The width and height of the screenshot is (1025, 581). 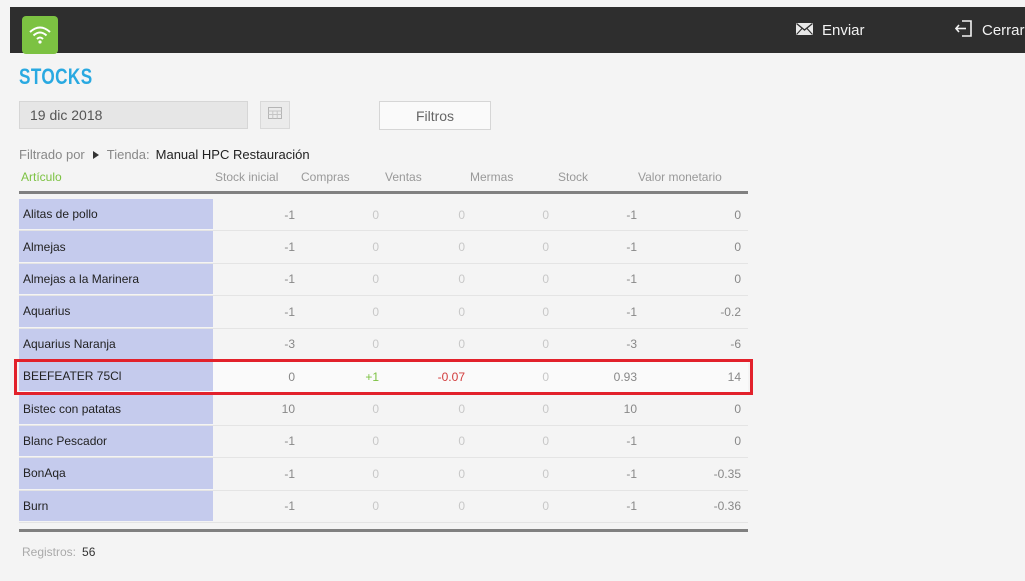 What do you see at coordinates (372, 376) in the screenshot?
I see `compras-cell: +1` at bounding box center [372, 376].